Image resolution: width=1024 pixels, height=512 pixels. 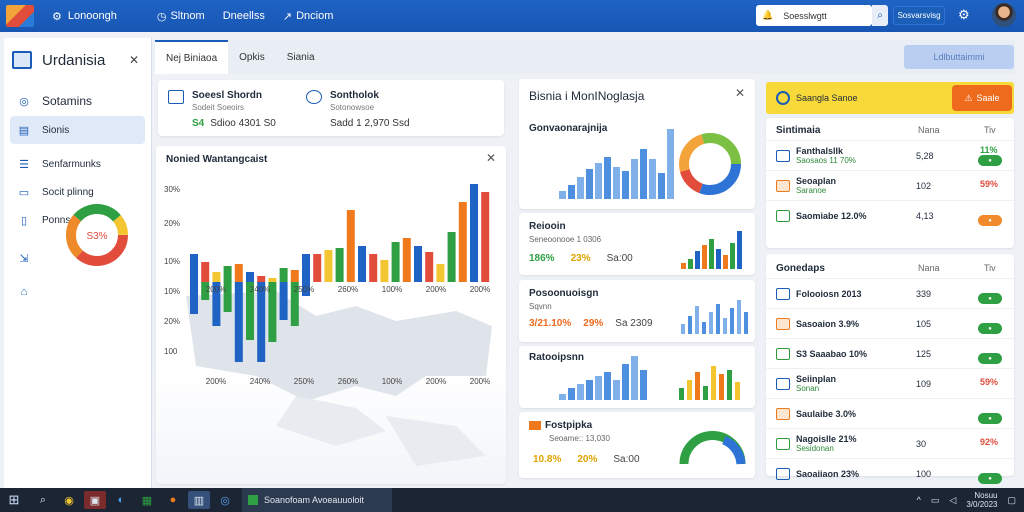 I want to click on search-icon: ⌕, so click(x=43, y=500).